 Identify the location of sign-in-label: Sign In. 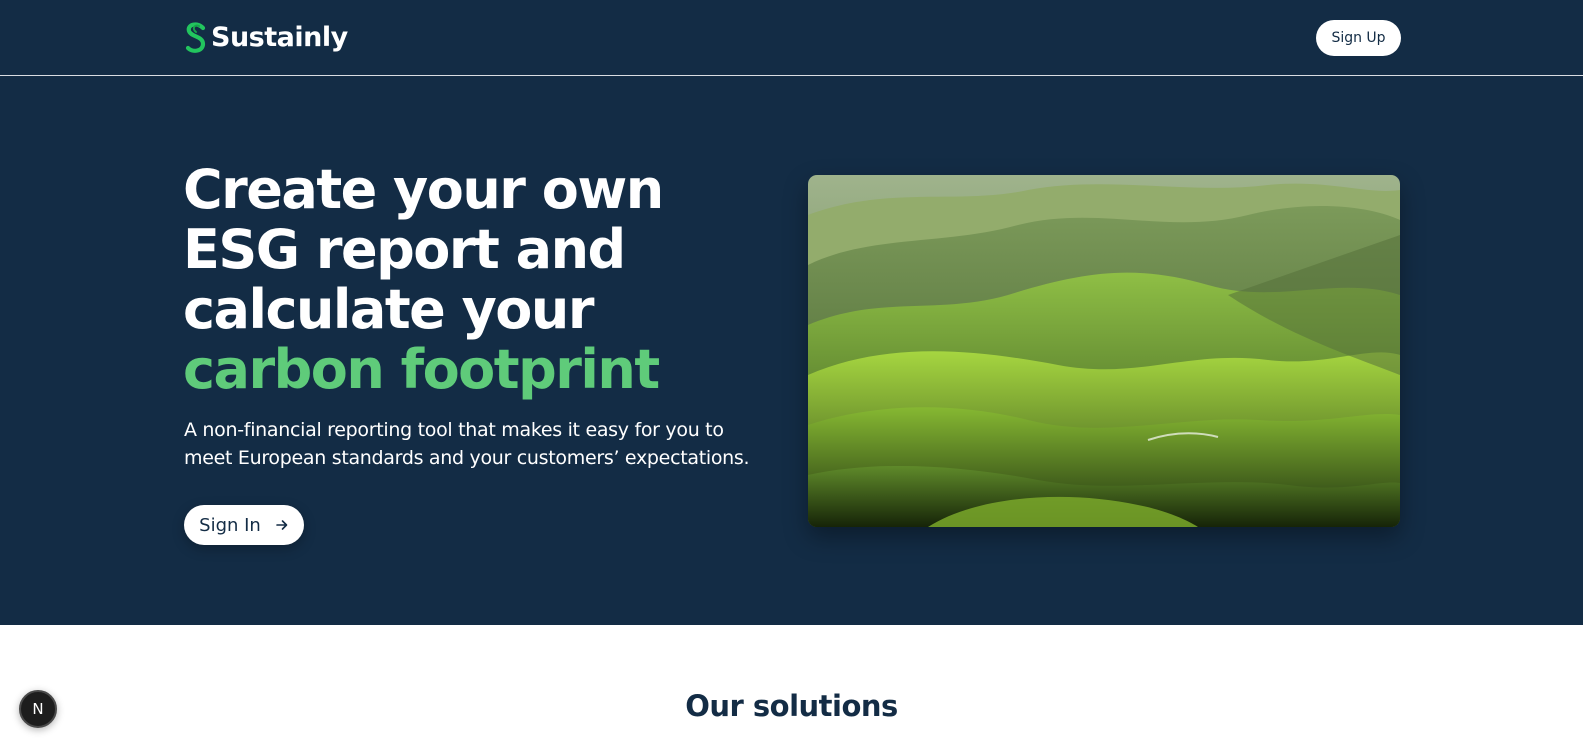
(230, 525).